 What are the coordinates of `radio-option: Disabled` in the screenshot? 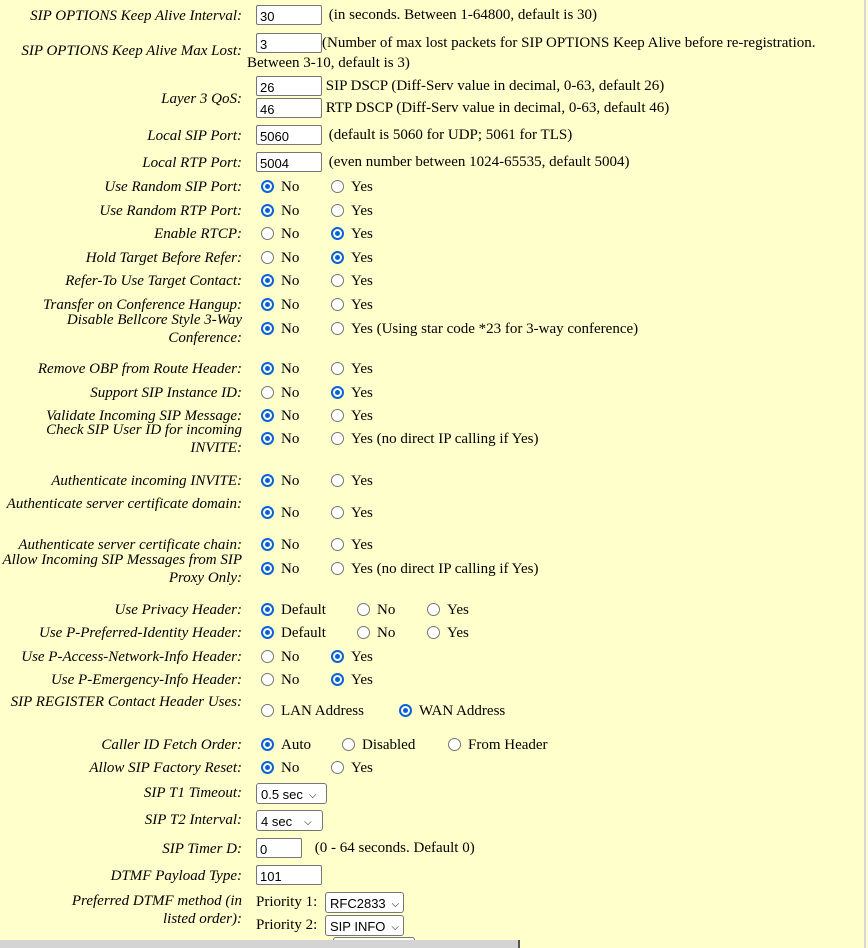 It's located at (378, 745).